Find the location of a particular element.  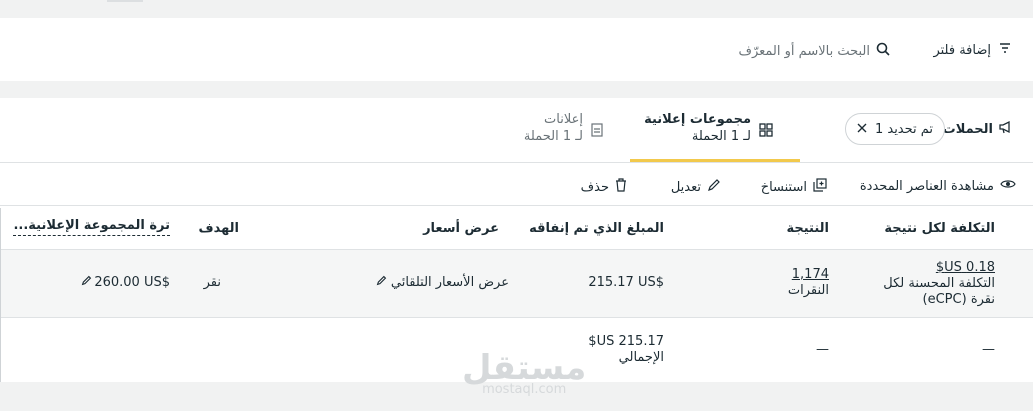

total-cost: — is located at coordinates (988, 349).